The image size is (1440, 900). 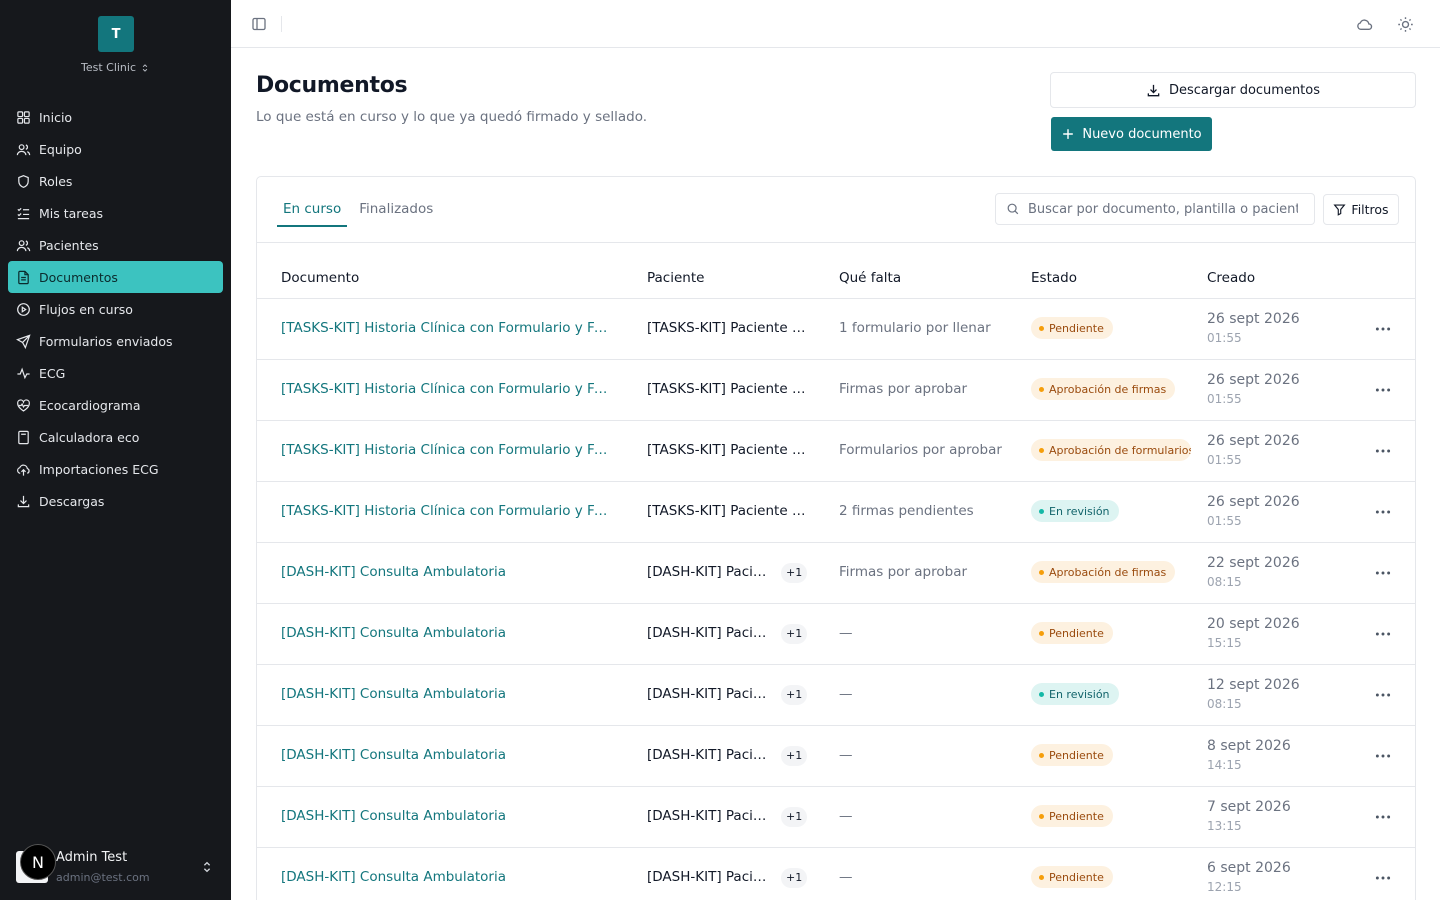 I want to click on divider, so click(x=836, y=242).